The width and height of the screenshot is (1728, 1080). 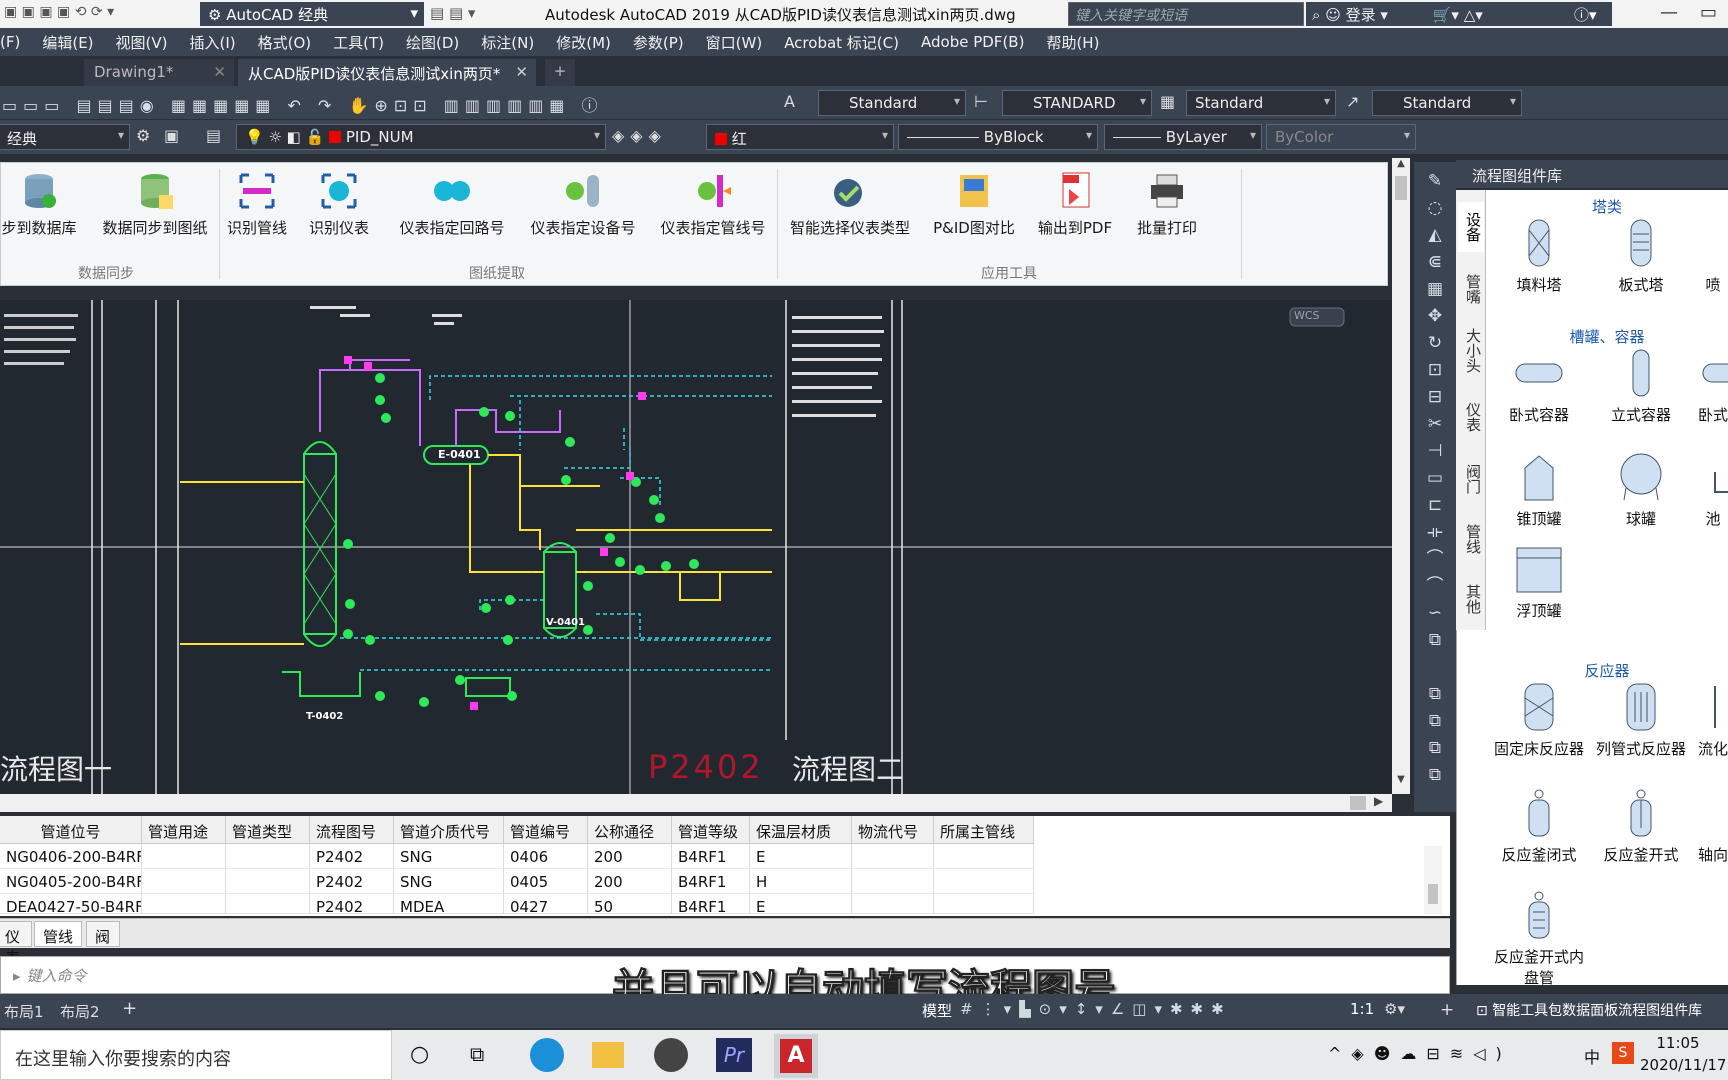 I want to click on menu-dimension: 标注(N), so click(x=507, y=42).